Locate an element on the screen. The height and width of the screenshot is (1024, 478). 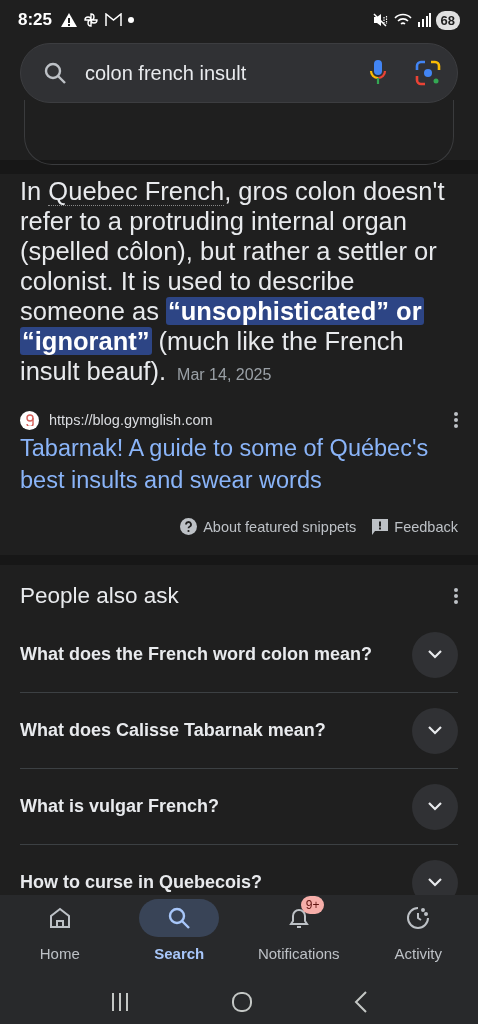
search-bar: colon french insult is located at coordinates (239, 73).